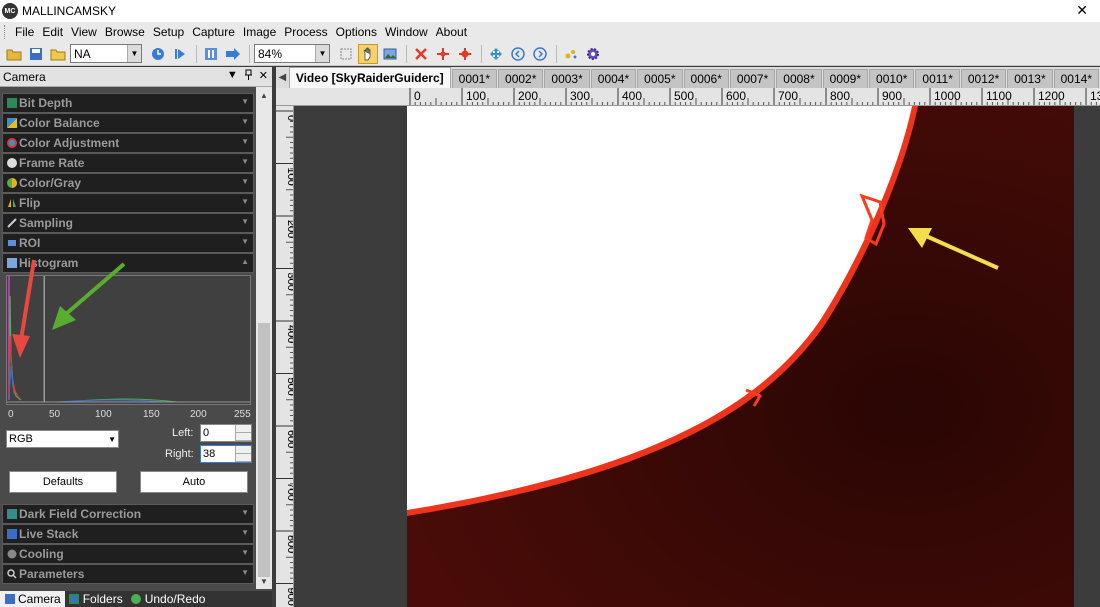 This screenshot has height=607, width=1100. I want to click on close-window-button: ✕, so click(1082, 10).